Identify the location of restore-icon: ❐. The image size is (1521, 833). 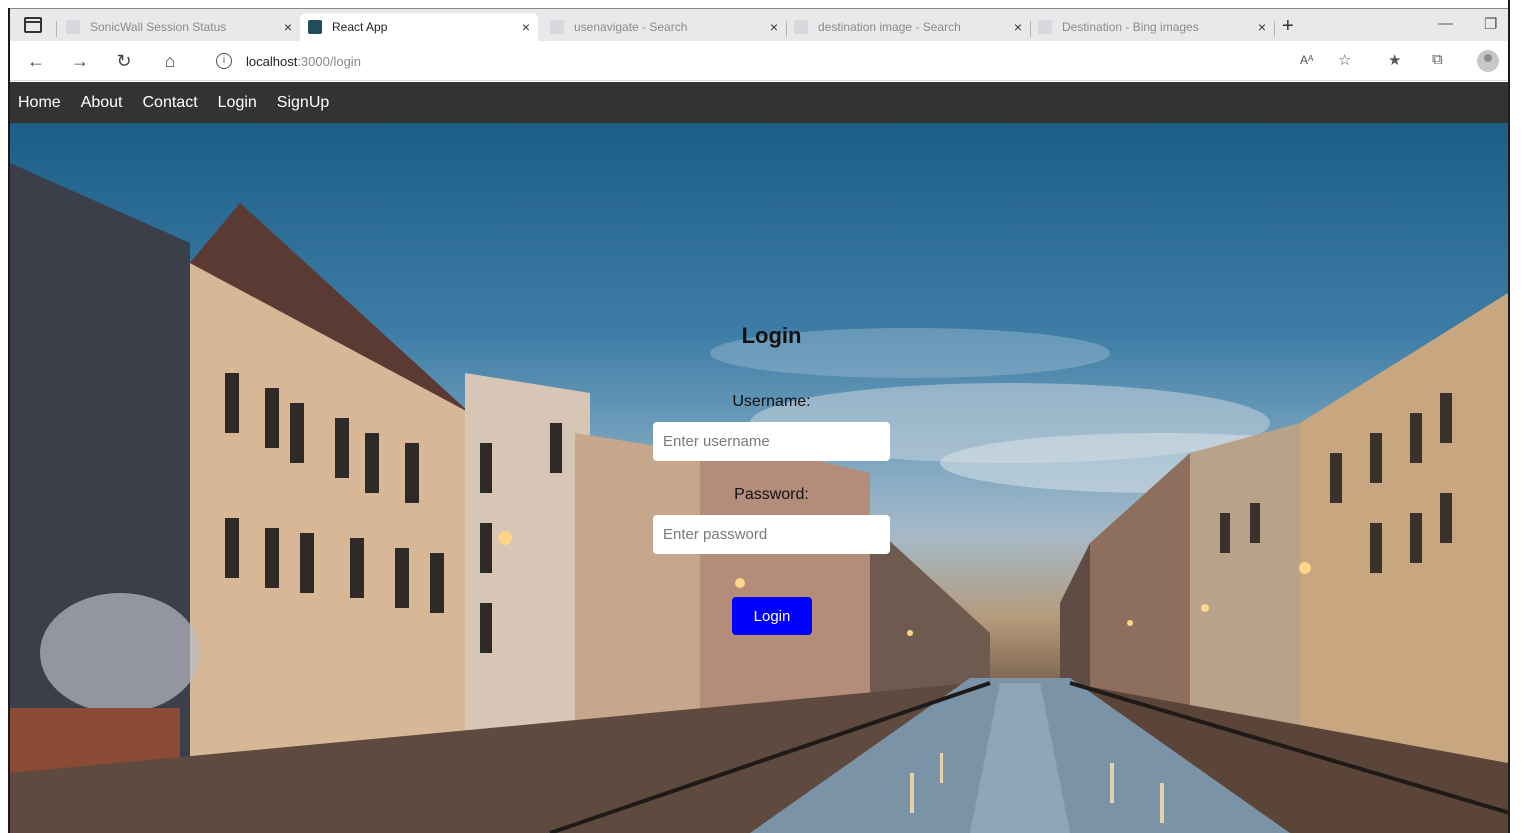
(1490, 24).